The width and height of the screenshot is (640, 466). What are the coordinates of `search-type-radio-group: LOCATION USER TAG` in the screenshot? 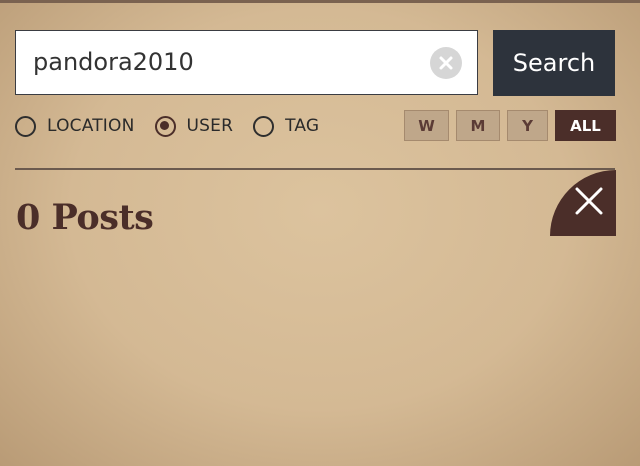 It's located at (177, 126).